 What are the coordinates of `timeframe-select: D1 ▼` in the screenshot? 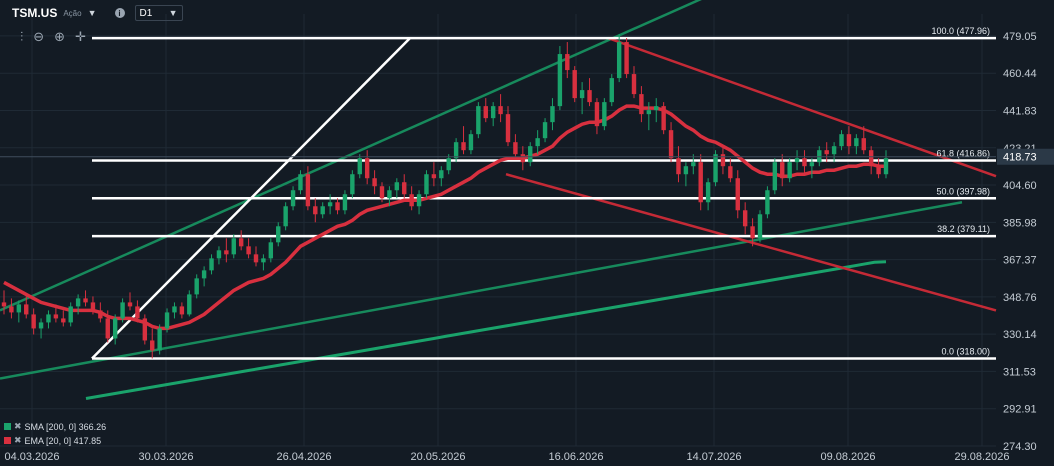 It's located at (158, 13).